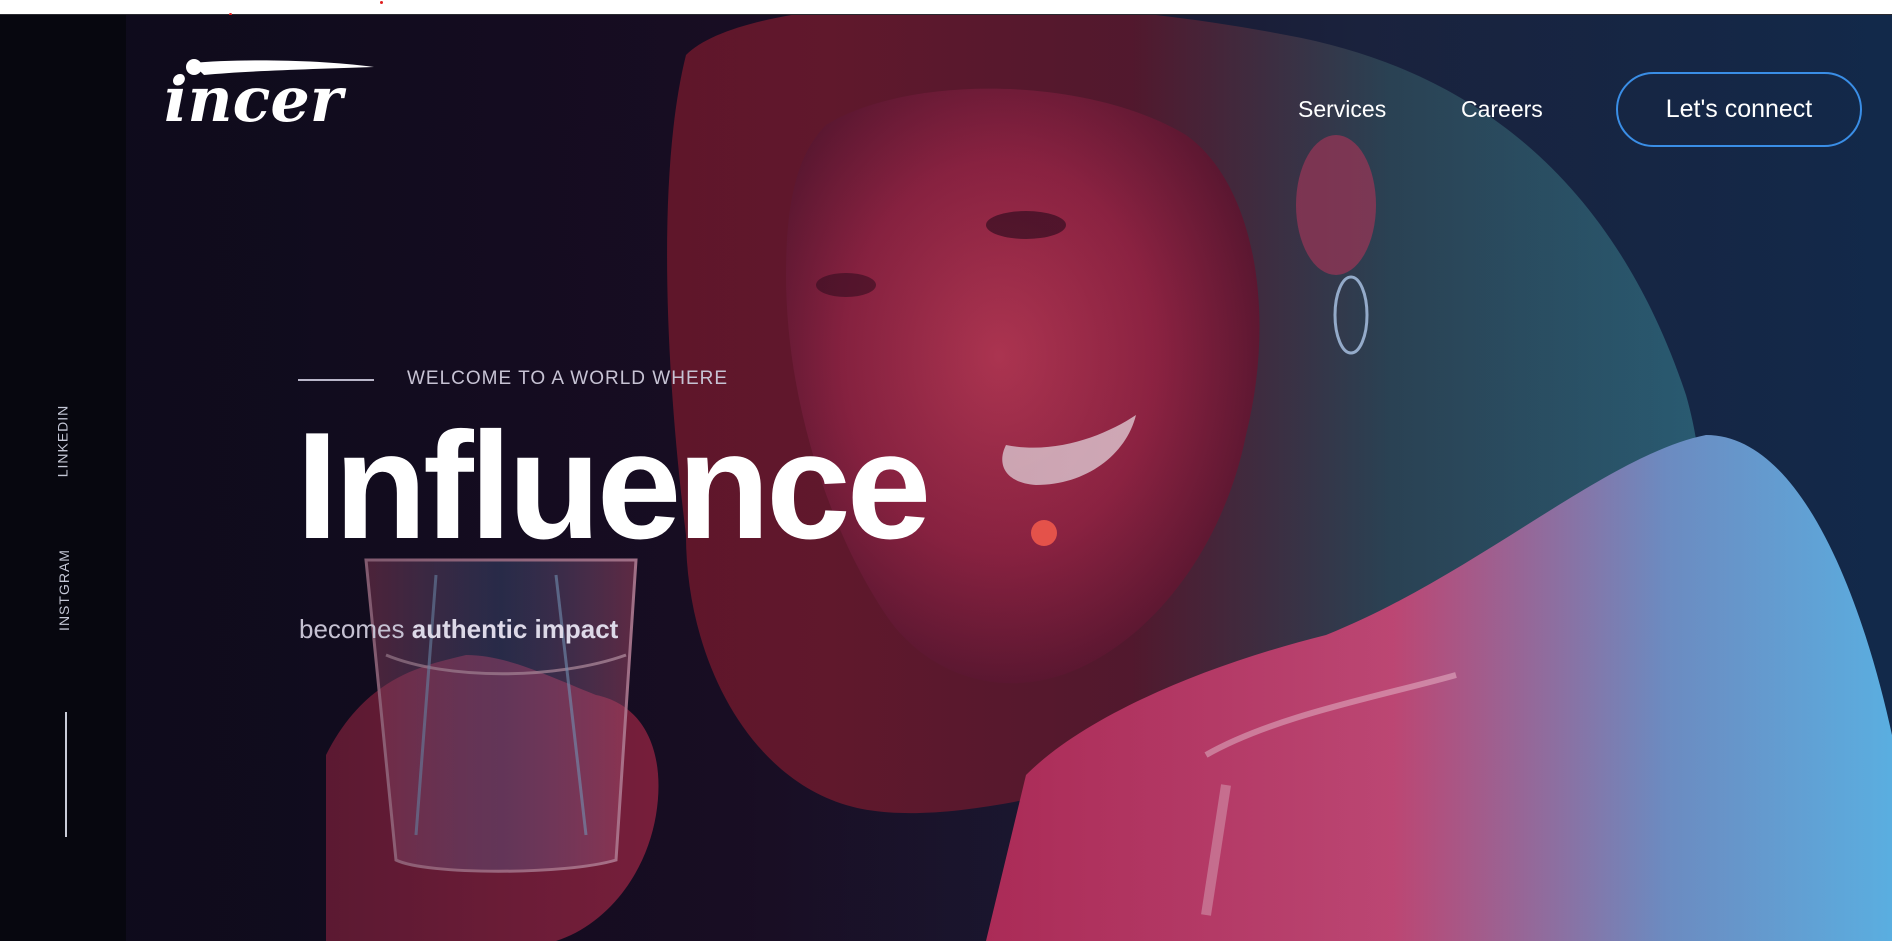  I want to click on linkedin-link: LINKEDIN, so click(62, 441).